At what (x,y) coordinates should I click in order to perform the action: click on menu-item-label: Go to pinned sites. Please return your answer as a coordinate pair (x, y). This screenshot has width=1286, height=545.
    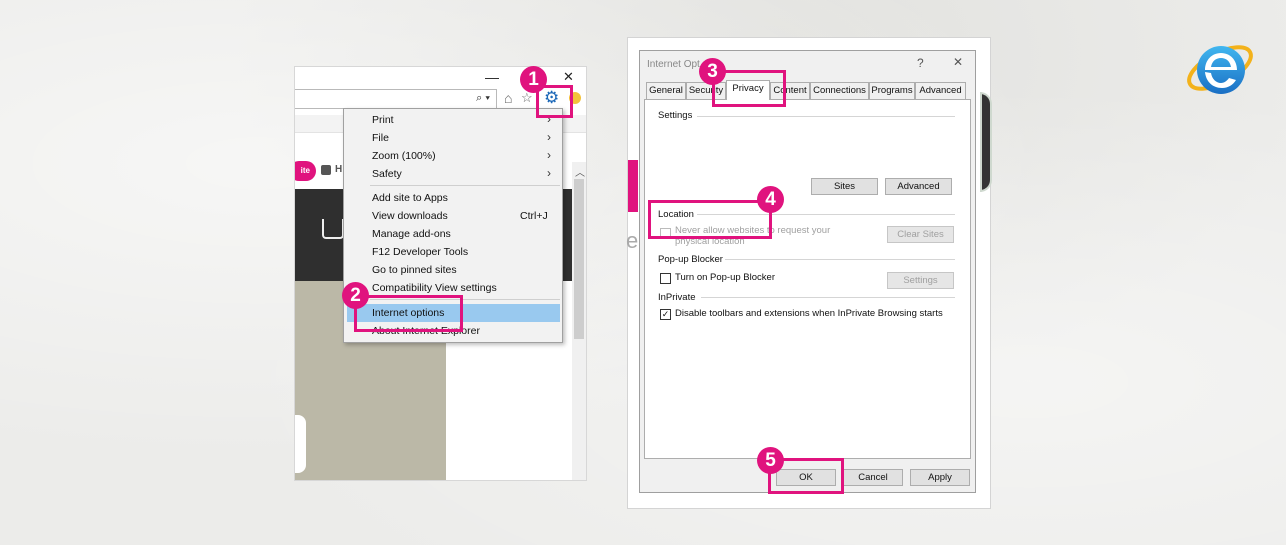
    Looking at the image, I should click on (414, 270).